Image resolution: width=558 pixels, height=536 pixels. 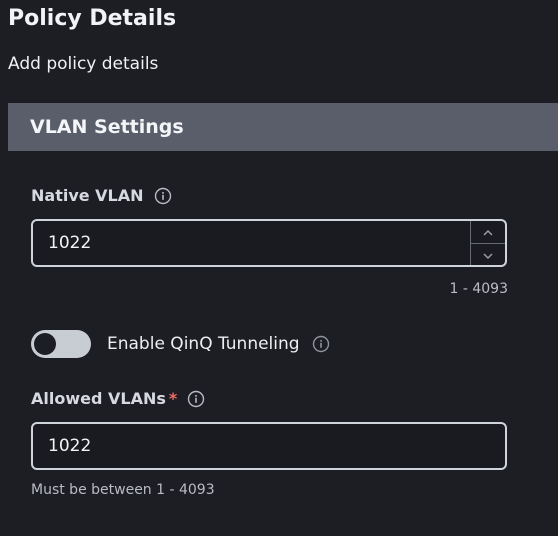 I want to click on toggle-knob, so click(x=45, y=344).